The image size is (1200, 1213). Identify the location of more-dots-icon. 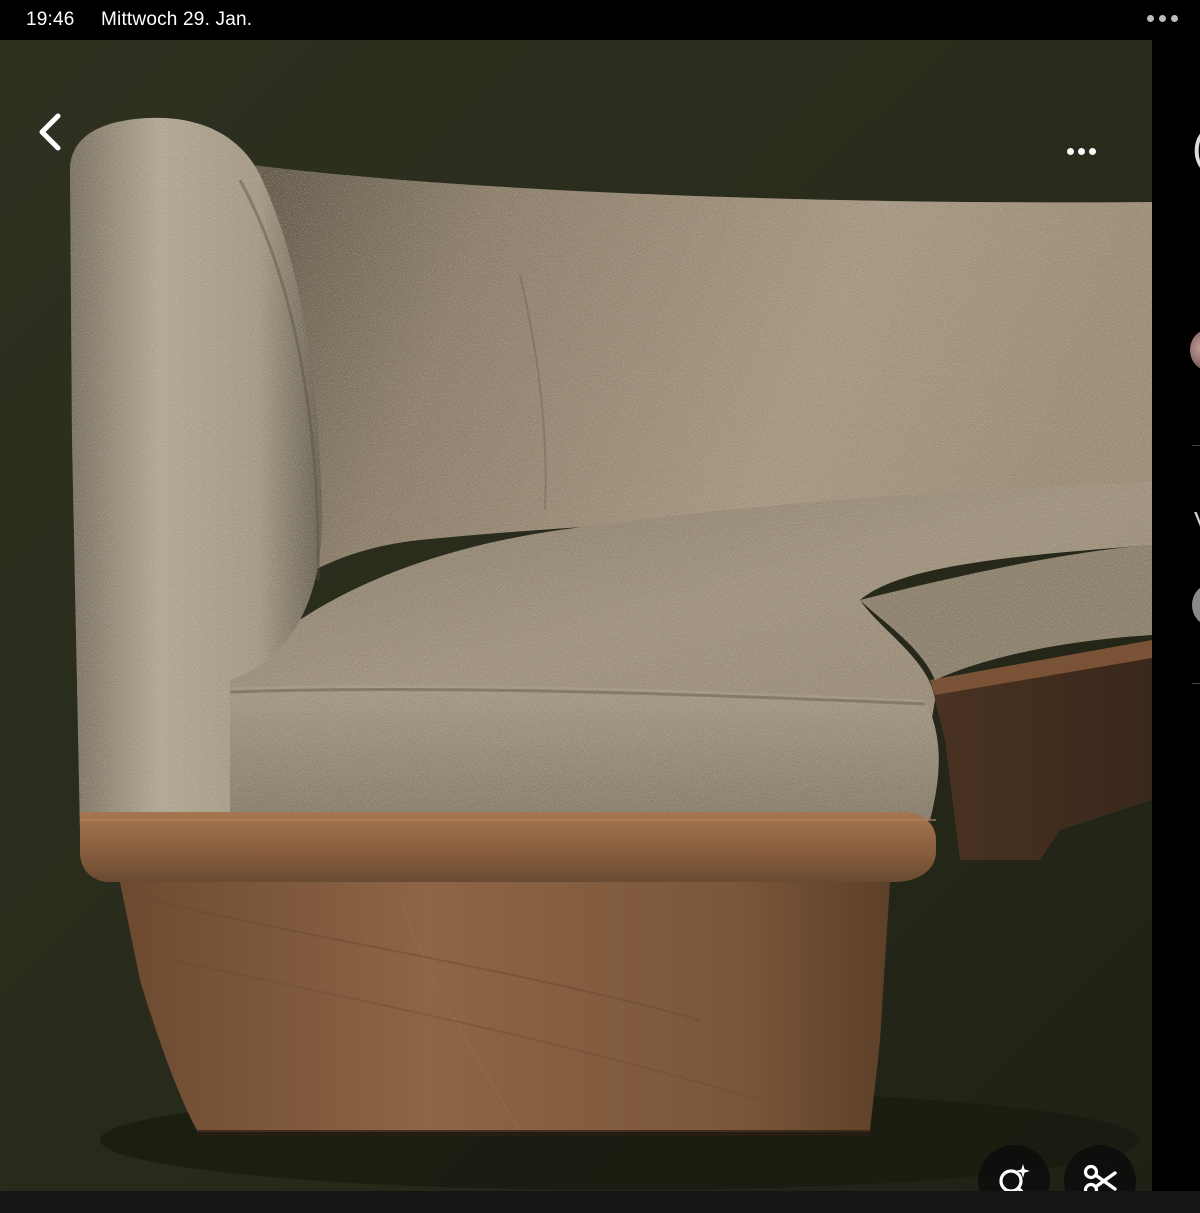
(1070, 151).